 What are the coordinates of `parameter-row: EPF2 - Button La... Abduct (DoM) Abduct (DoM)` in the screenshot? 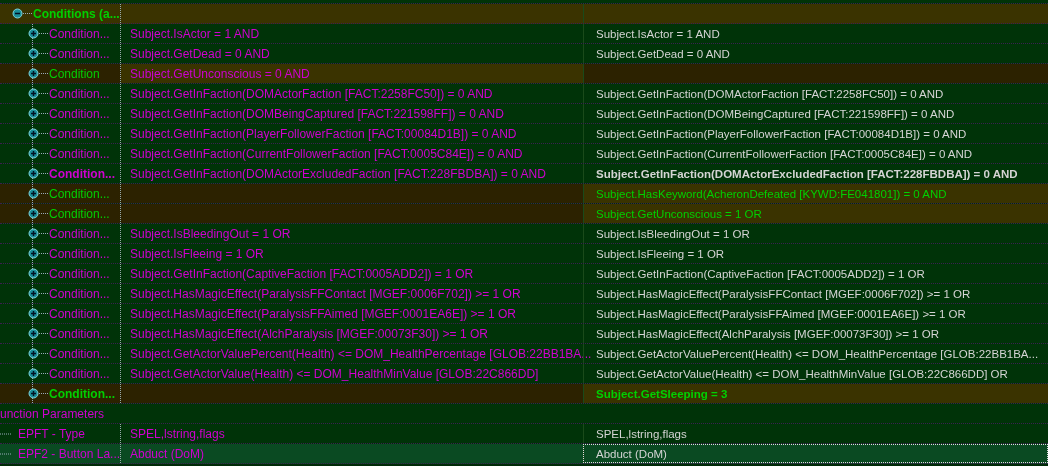 It's located at (524, 454).